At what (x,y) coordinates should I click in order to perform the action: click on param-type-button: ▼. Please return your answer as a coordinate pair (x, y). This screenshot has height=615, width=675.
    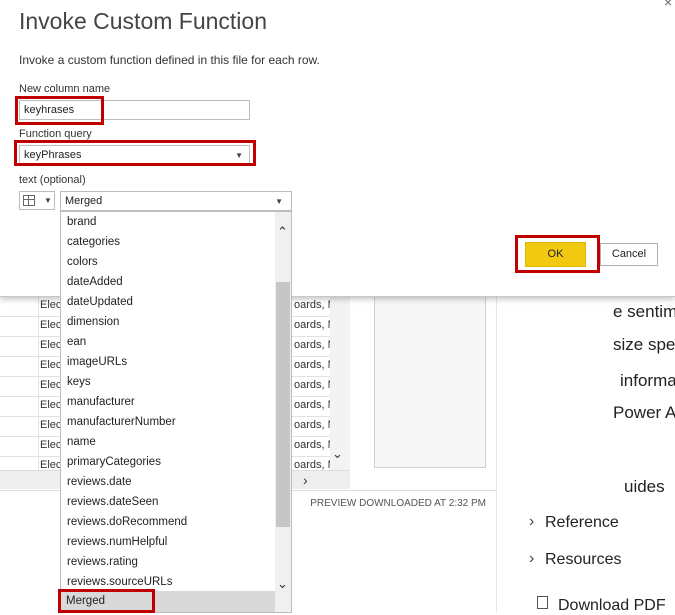
    Looking at the image, I should click on (37, 200).